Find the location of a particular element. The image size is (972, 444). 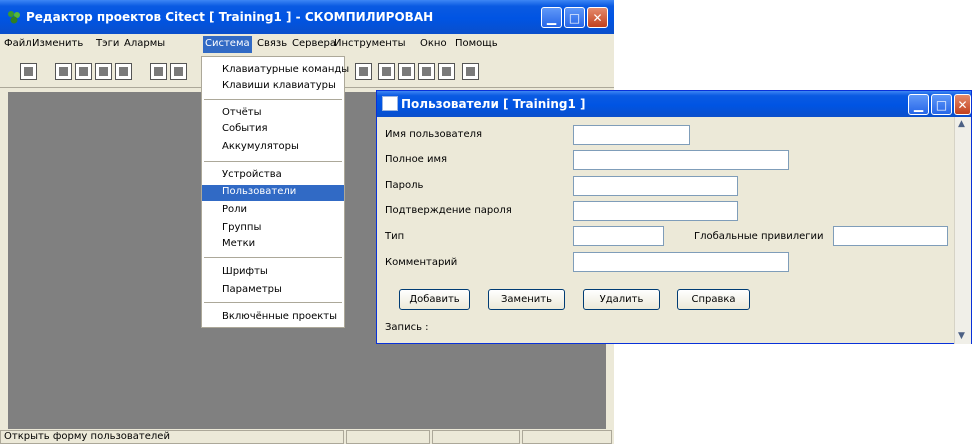

citect-app-icon is located at coordinates (14, 17).